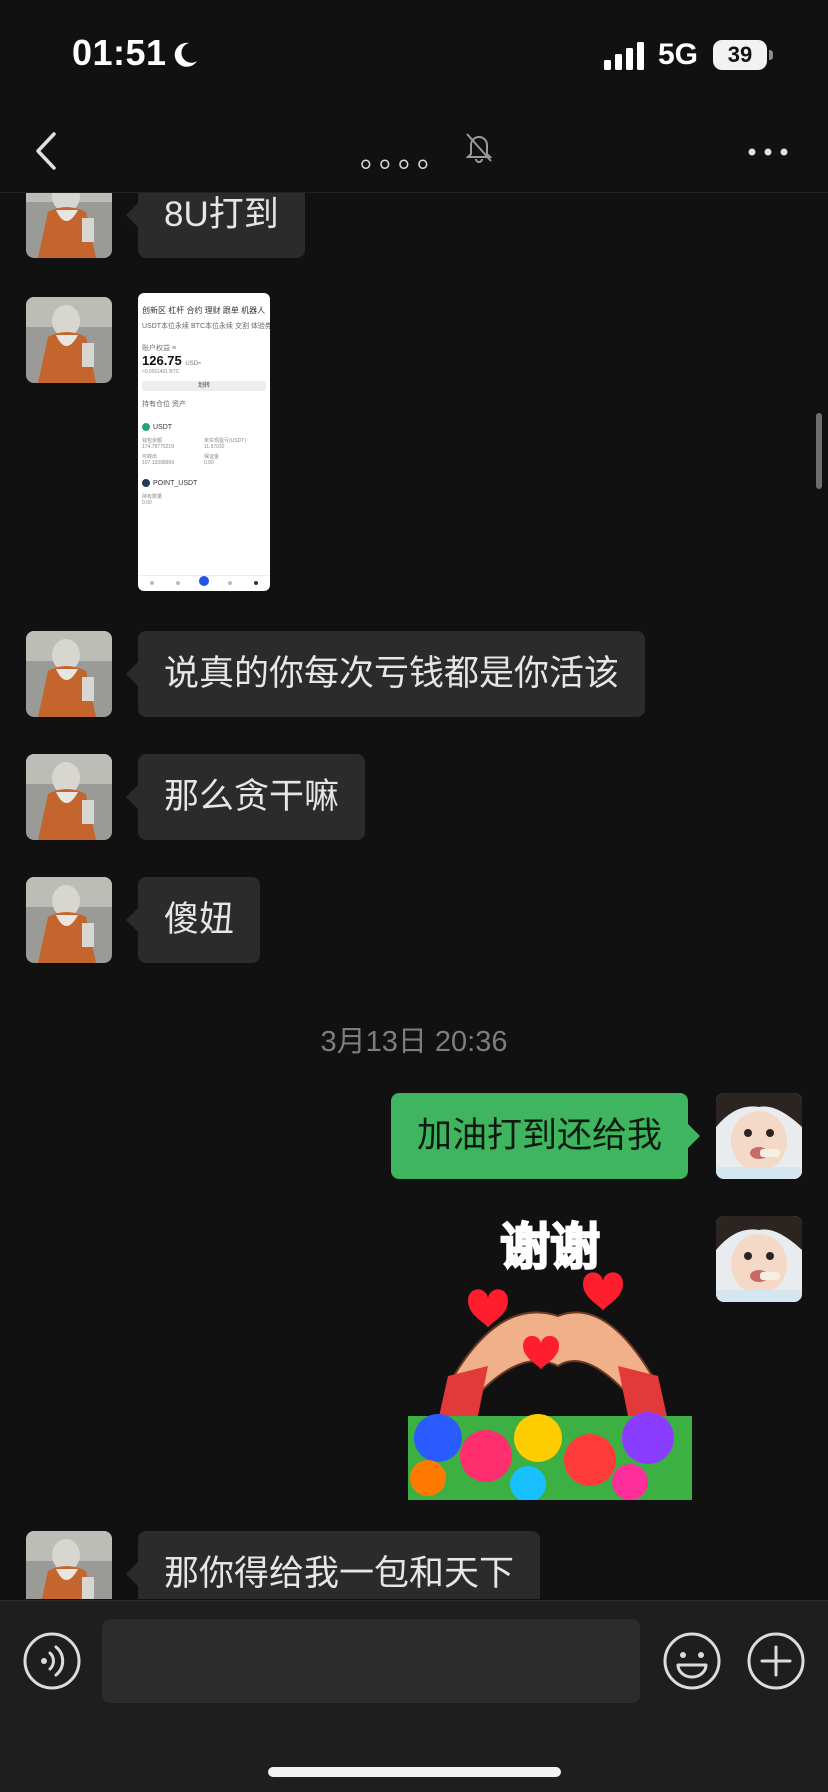  What do you see at coordinates (214, 447) in the screenshot?
I see `thumb-small: 11.97032` at bounding box center [214, 447].